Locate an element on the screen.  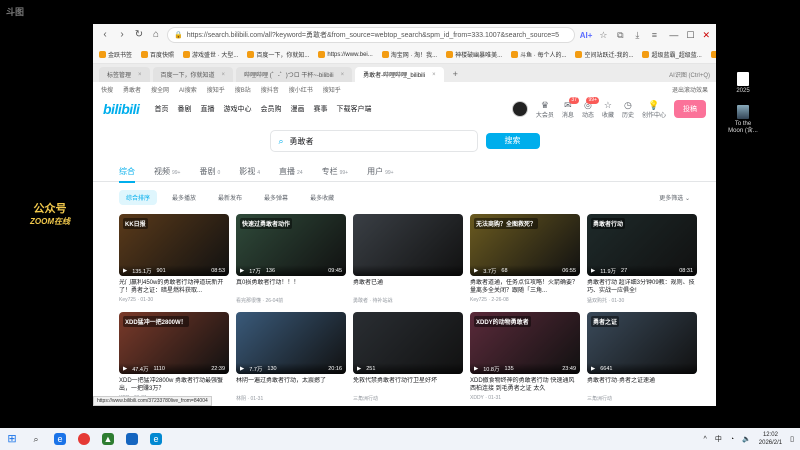
video-card: 勇者之证 ▶ 6641 勇敢者行动·勇者之证速通三角洲行动 is located at coordinates (642, 357).